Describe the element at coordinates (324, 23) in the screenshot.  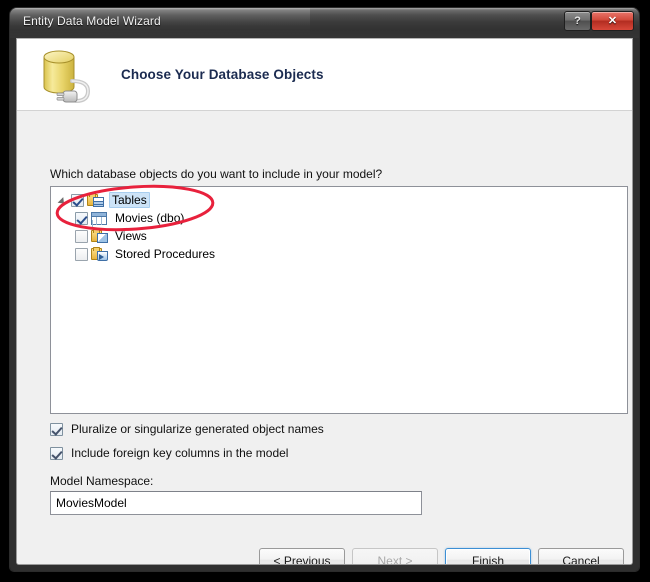
I see `title-bar: Entity Data Model Wizard ? ✕` at that location.